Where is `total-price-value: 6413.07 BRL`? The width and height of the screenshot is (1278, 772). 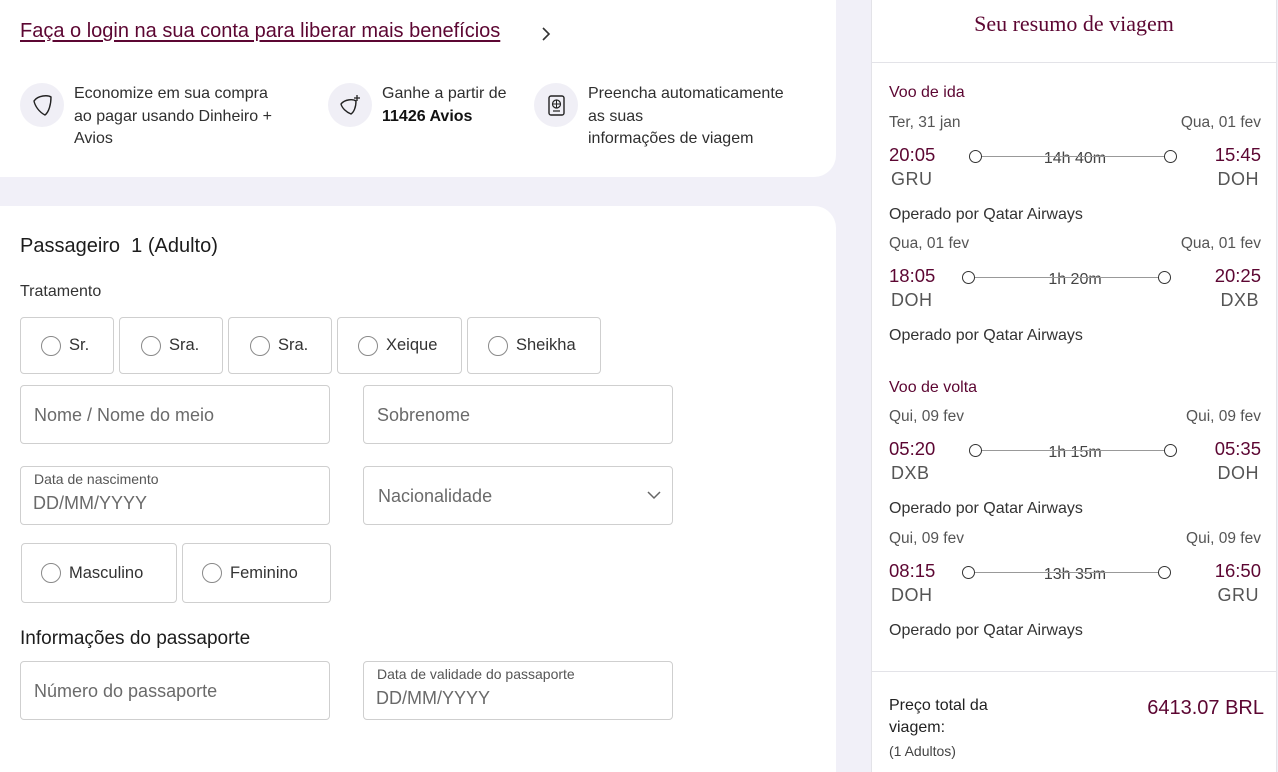 total-price-value: 6413.07 BRL is located at coordinates (1205, 708).